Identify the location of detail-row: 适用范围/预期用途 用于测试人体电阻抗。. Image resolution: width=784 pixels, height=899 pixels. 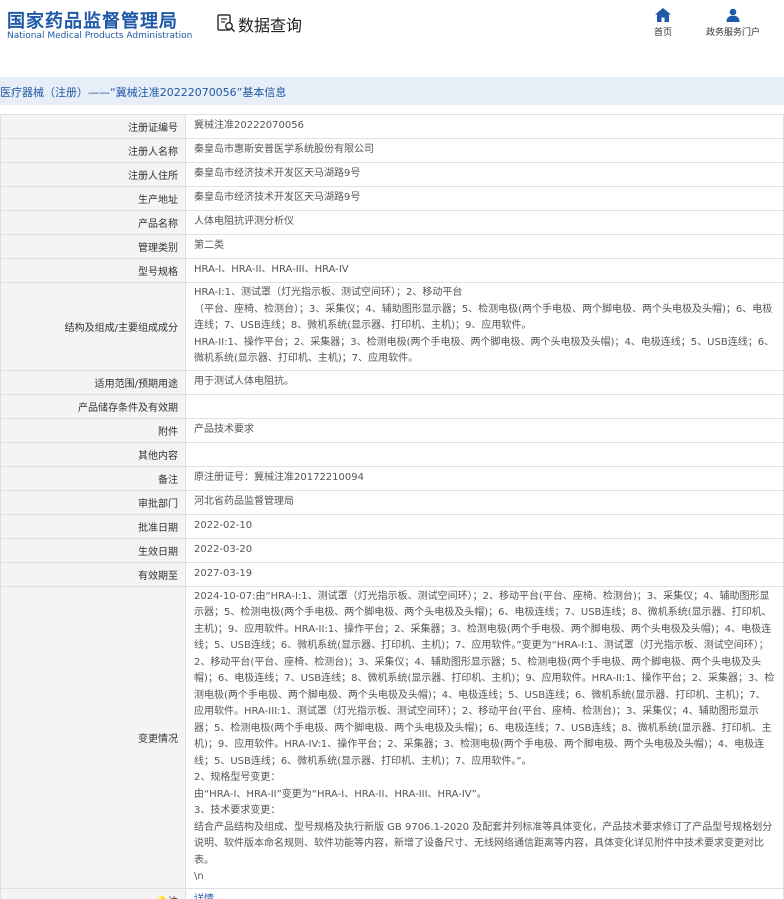
(392, 382).